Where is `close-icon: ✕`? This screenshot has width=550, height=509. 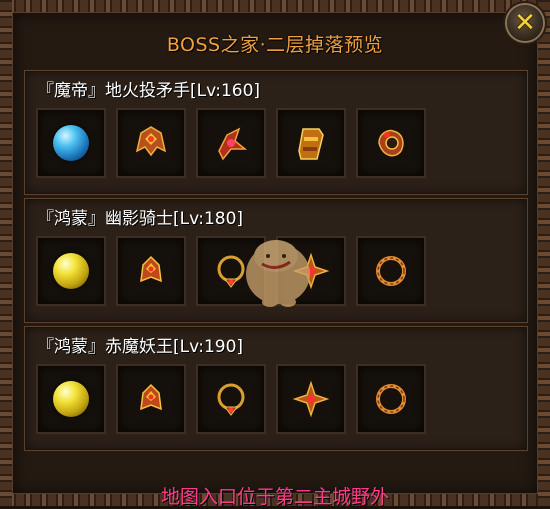 close-icon: ✕ is located at coordinates (525, 23).